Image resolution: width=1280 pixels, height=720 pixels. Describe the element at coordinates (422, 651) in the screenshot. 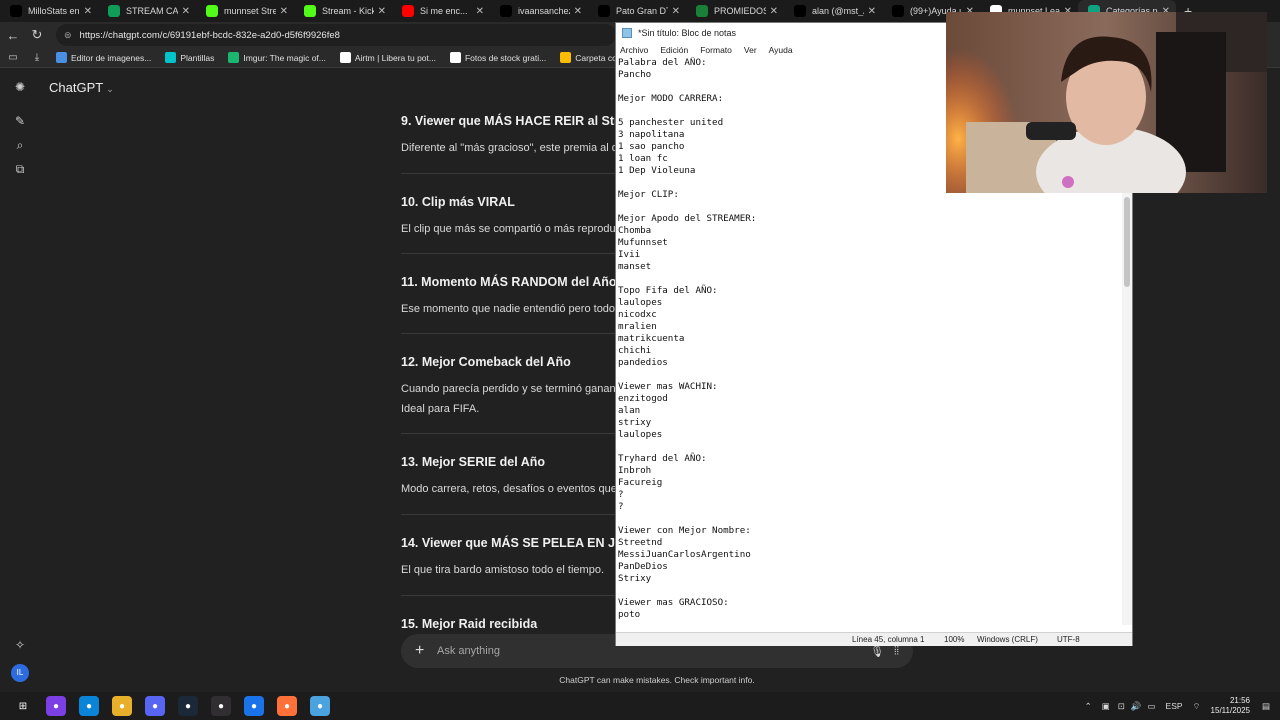

I see `plus-icon: +` at that location.